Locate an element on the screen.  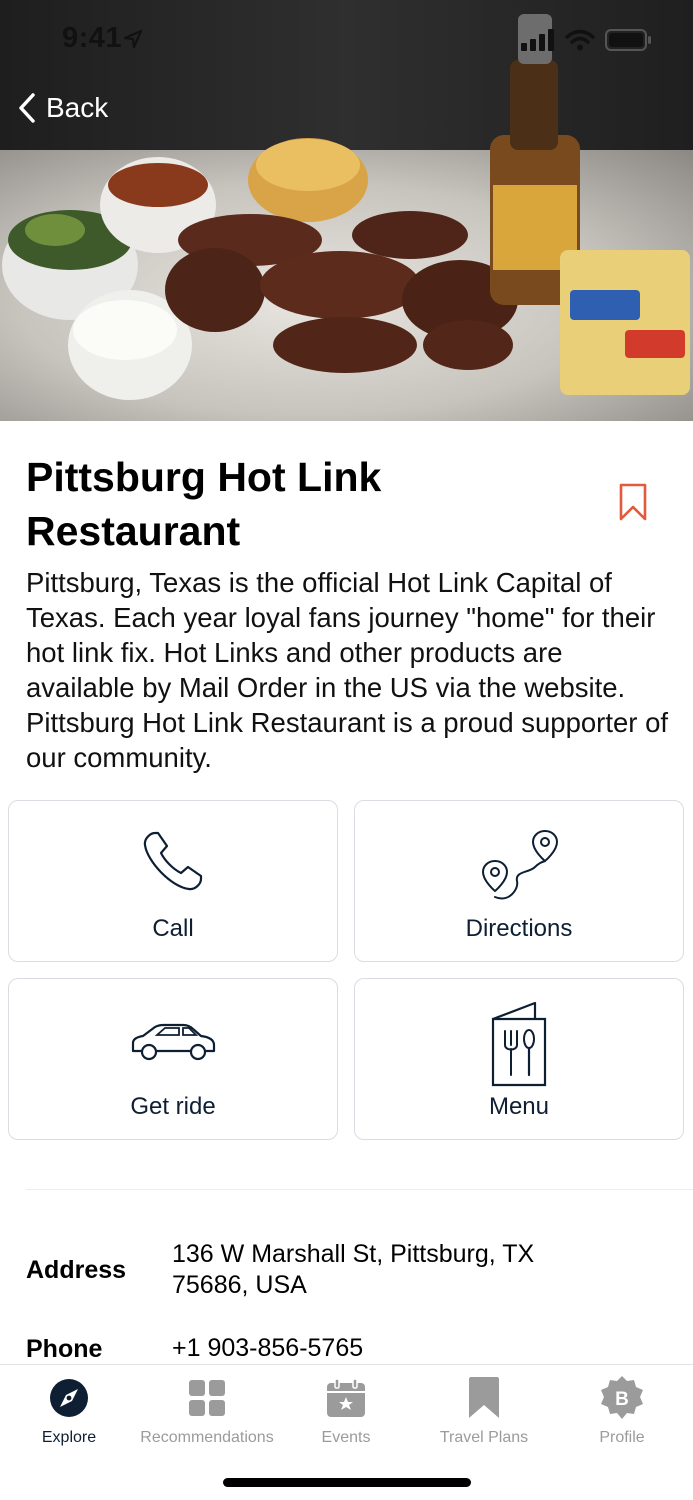
wifi-icon is located at coordinates (580, 40).